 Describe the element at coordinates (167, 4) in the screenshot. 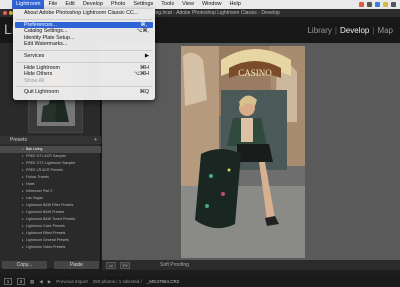

I see `menu-tools: Tools` at that location.